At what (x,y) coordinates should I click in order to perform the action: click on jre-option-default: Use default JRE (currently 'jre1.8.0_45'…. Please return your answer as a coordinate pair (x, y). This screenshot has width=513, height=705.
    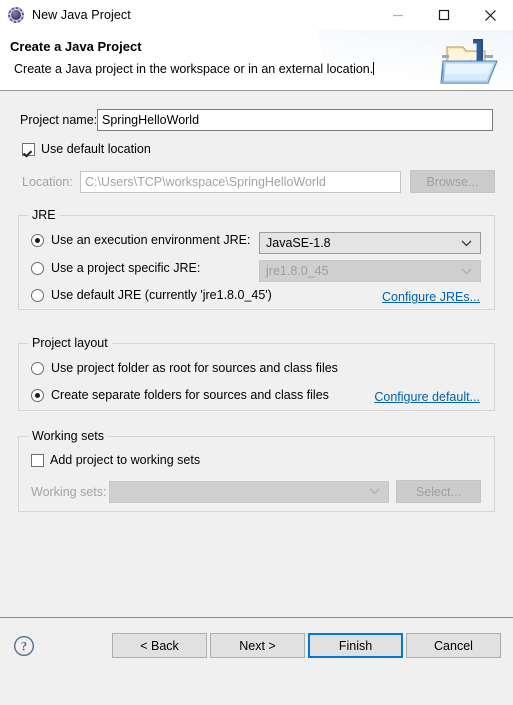
    Looking at the image, I should click on (151, 295).